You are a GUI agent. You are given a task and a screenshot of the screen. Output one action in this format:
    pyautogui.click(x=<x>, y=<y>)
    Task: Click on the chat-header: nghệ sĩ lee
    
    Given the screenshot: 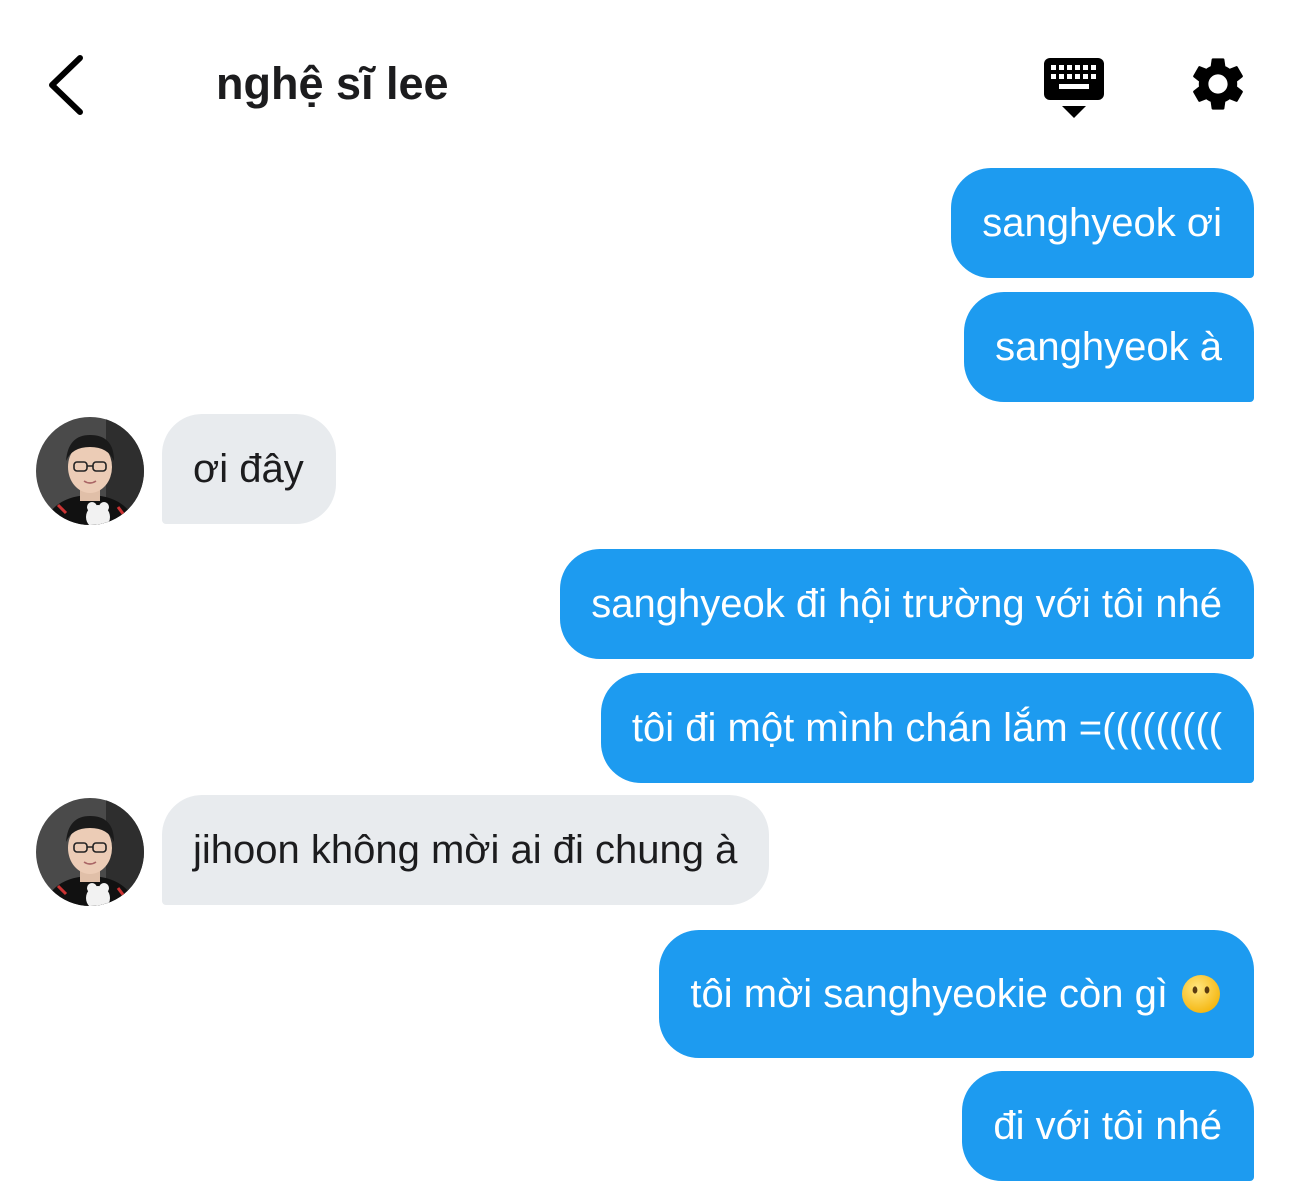 What is the action you would take?
    pyautogui.click(x=645, y=75)
    